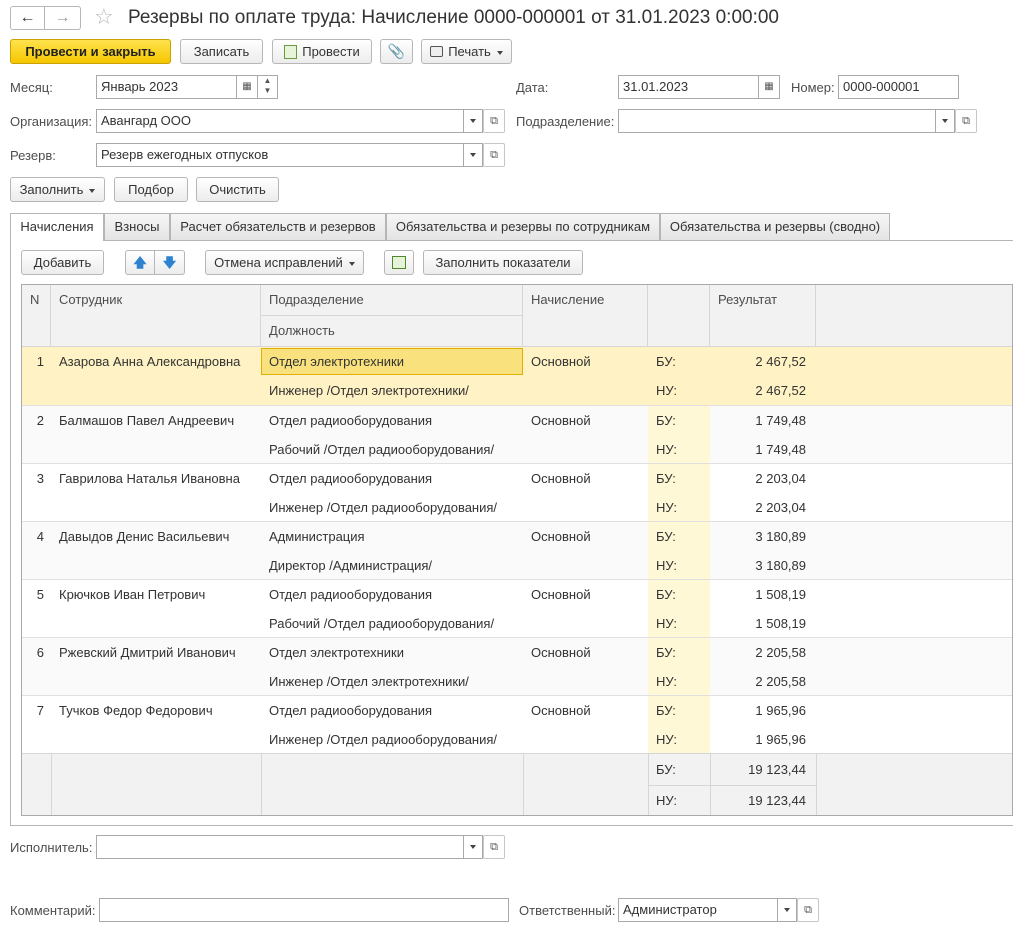 The image size is (1013, 933). I want to click on row-number: 1, so click(40, 361).